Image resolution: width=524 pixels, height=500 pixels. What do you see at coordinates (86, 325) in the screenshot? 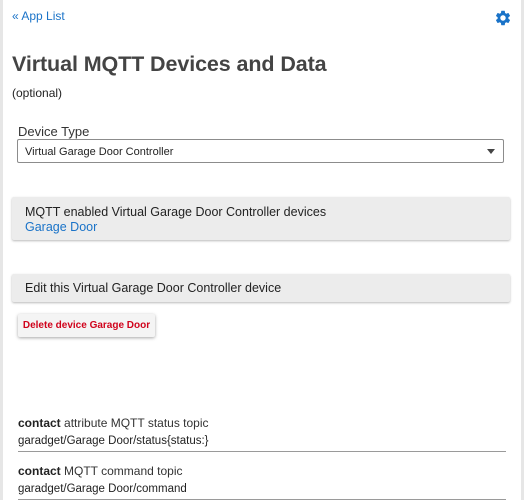
I see `delete-device-button: Delete device Garage Door` at bounding box center [86, 325].